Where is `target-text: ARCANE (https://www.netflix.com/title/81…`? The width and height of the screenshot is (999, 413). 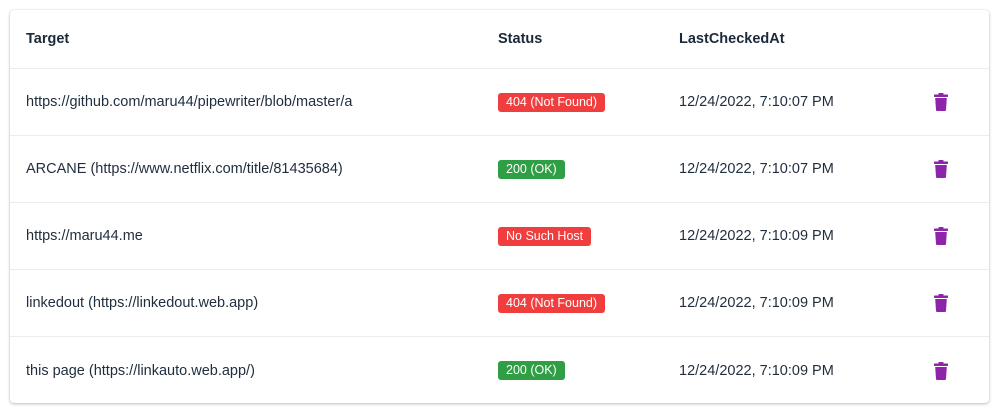 target-text: ARCANE (https://www.netflix.com/title/81… is located at coordinates (184, 169).